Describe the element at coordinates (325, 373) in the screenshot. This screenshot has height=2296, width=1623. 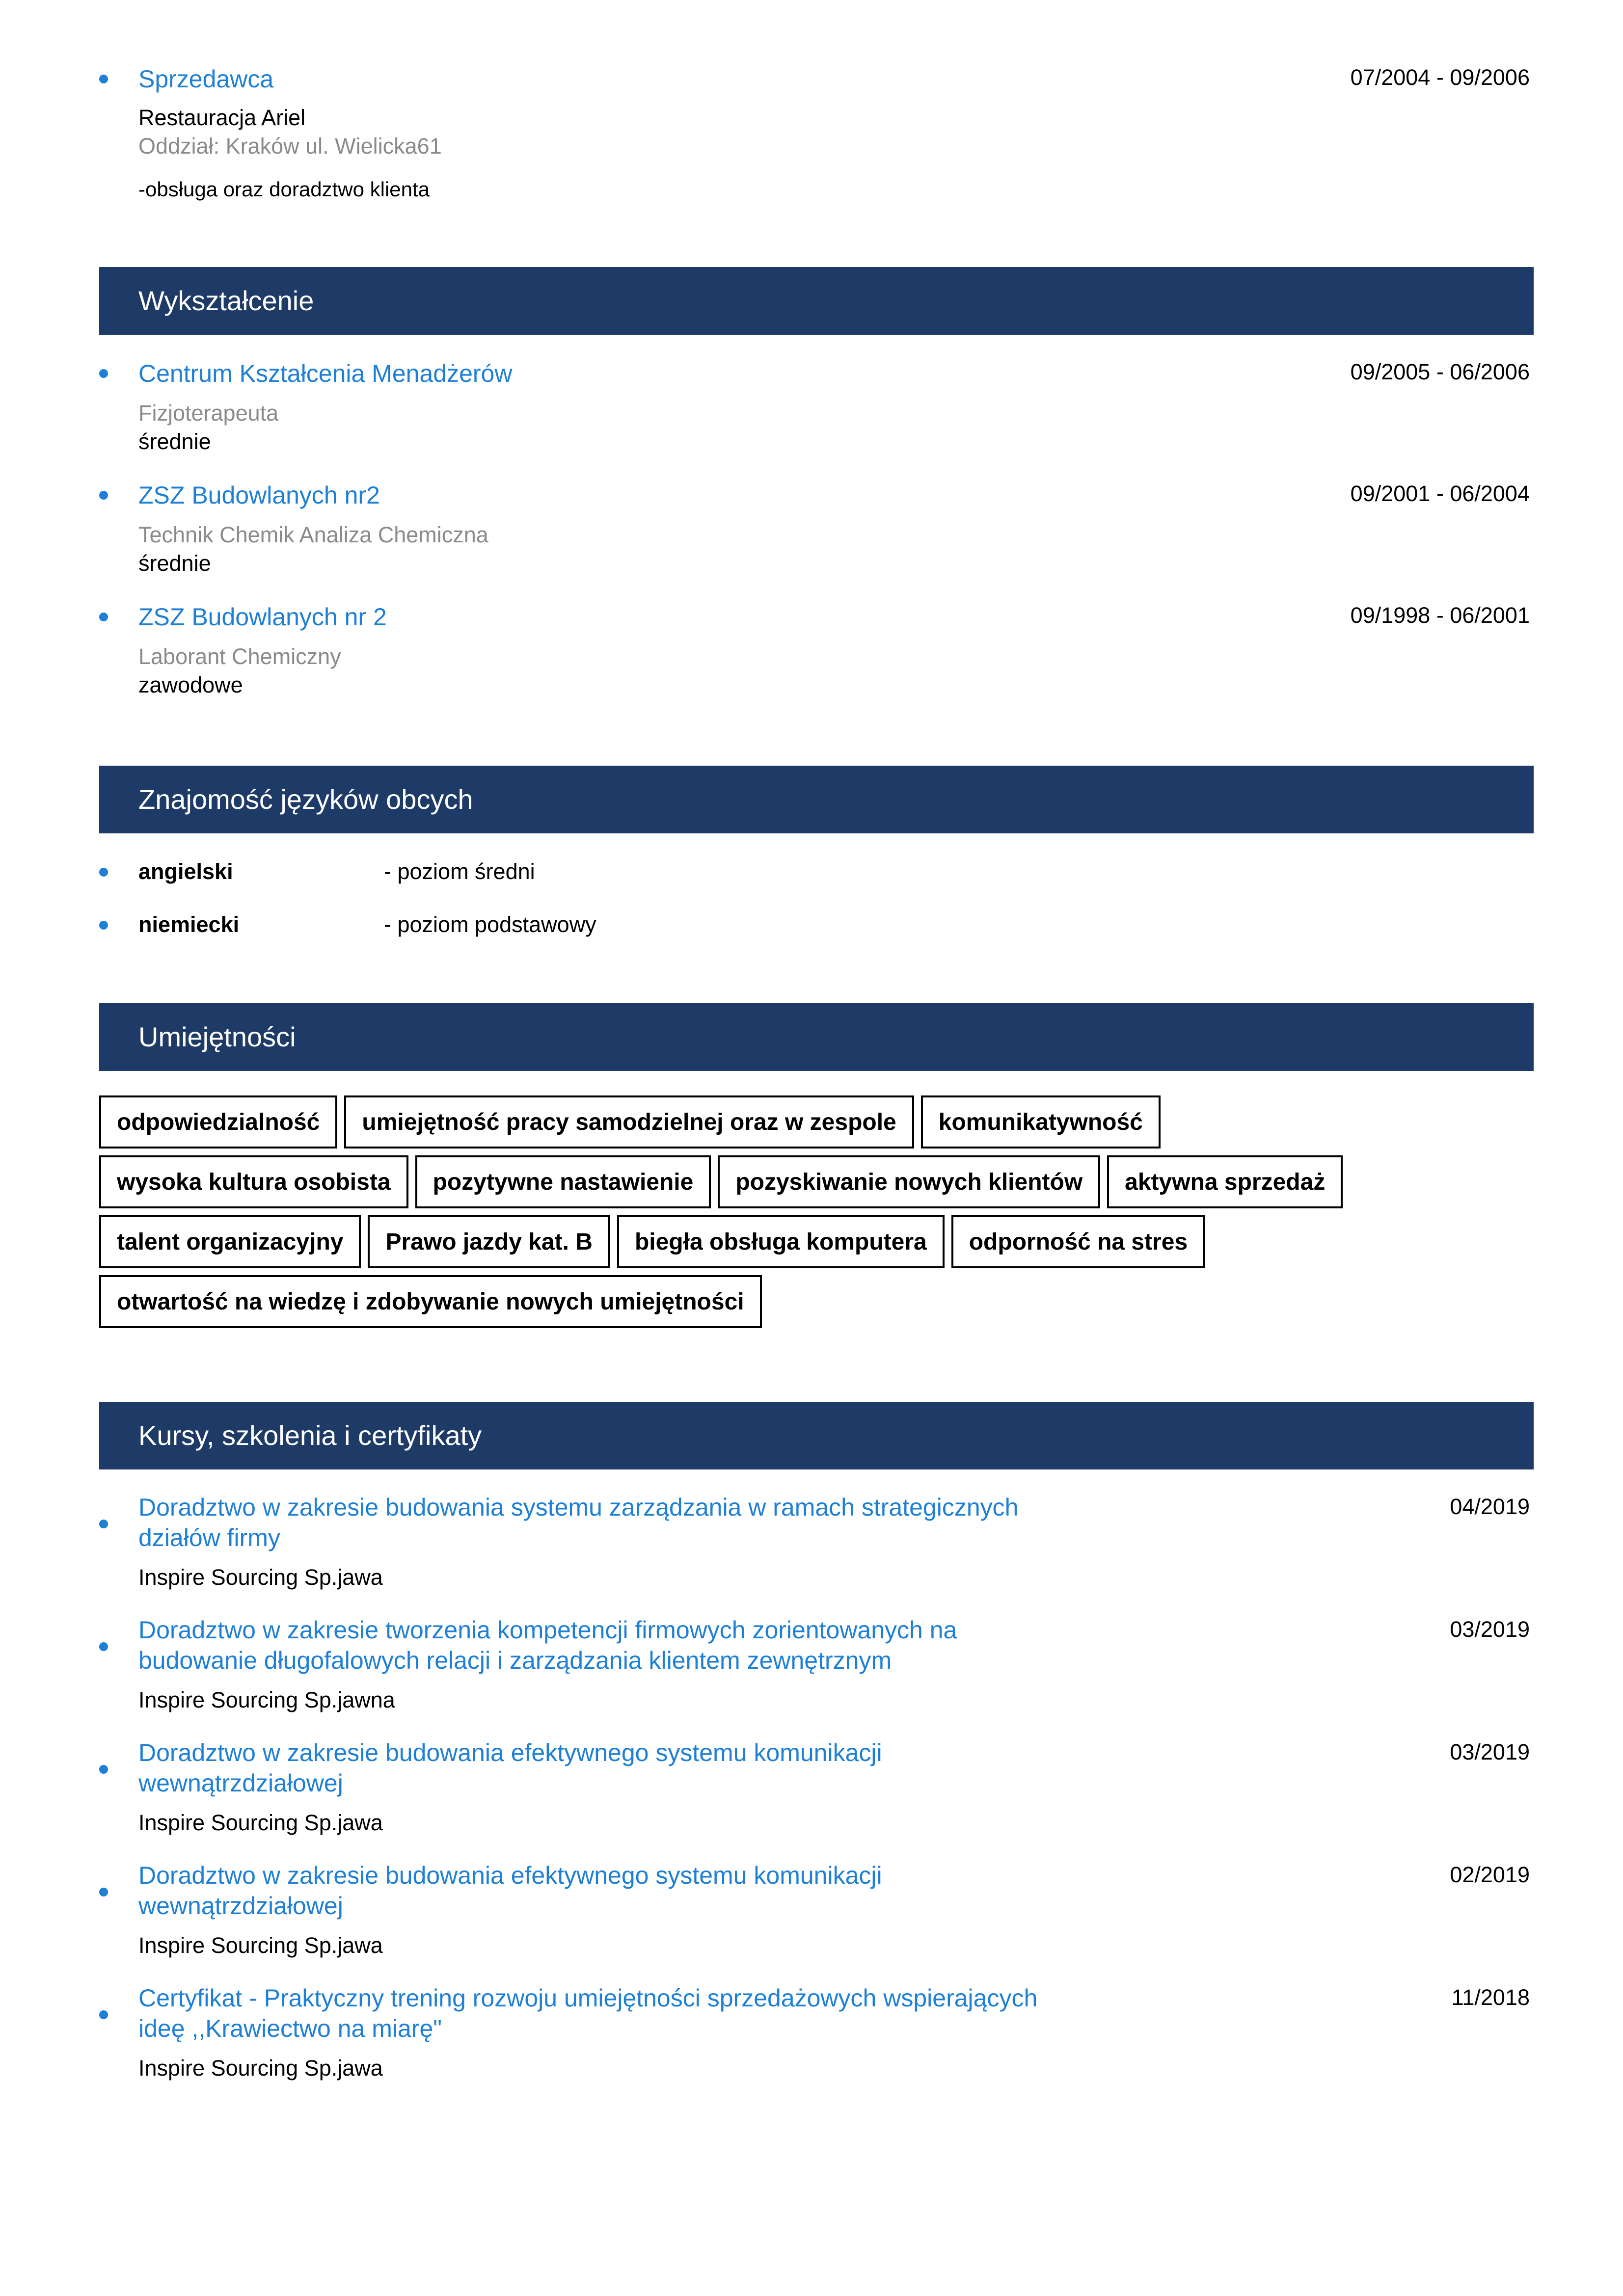
I see `education-school: Centrum Kształcenia Menadżerów` at that location.